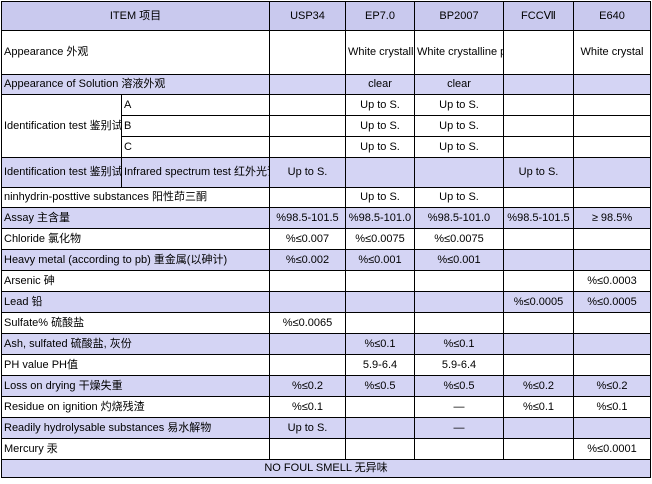  Describe the element at coordinates (135, 449) in the screenshot. I see `row-label: Mercury 汞` at that location.